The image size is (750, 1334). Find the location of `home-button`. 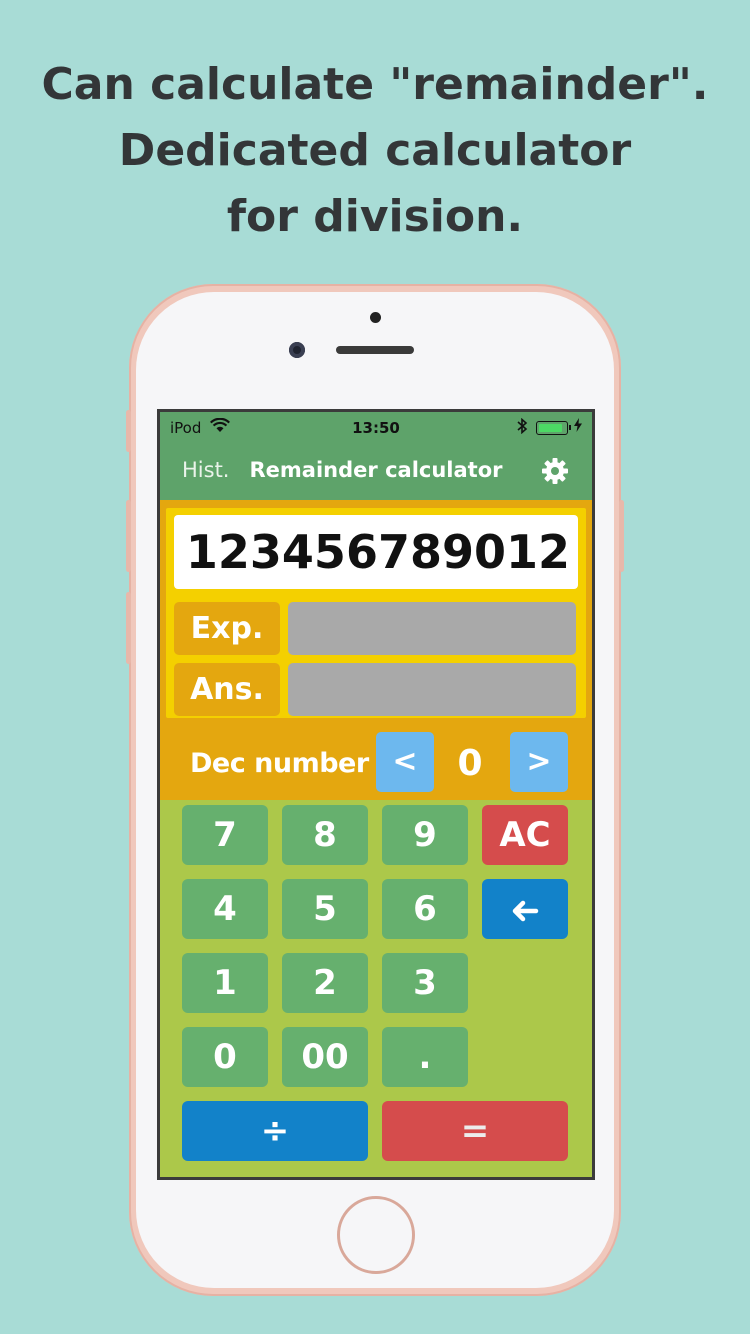

home-button is located at coordinates (376, 1235).